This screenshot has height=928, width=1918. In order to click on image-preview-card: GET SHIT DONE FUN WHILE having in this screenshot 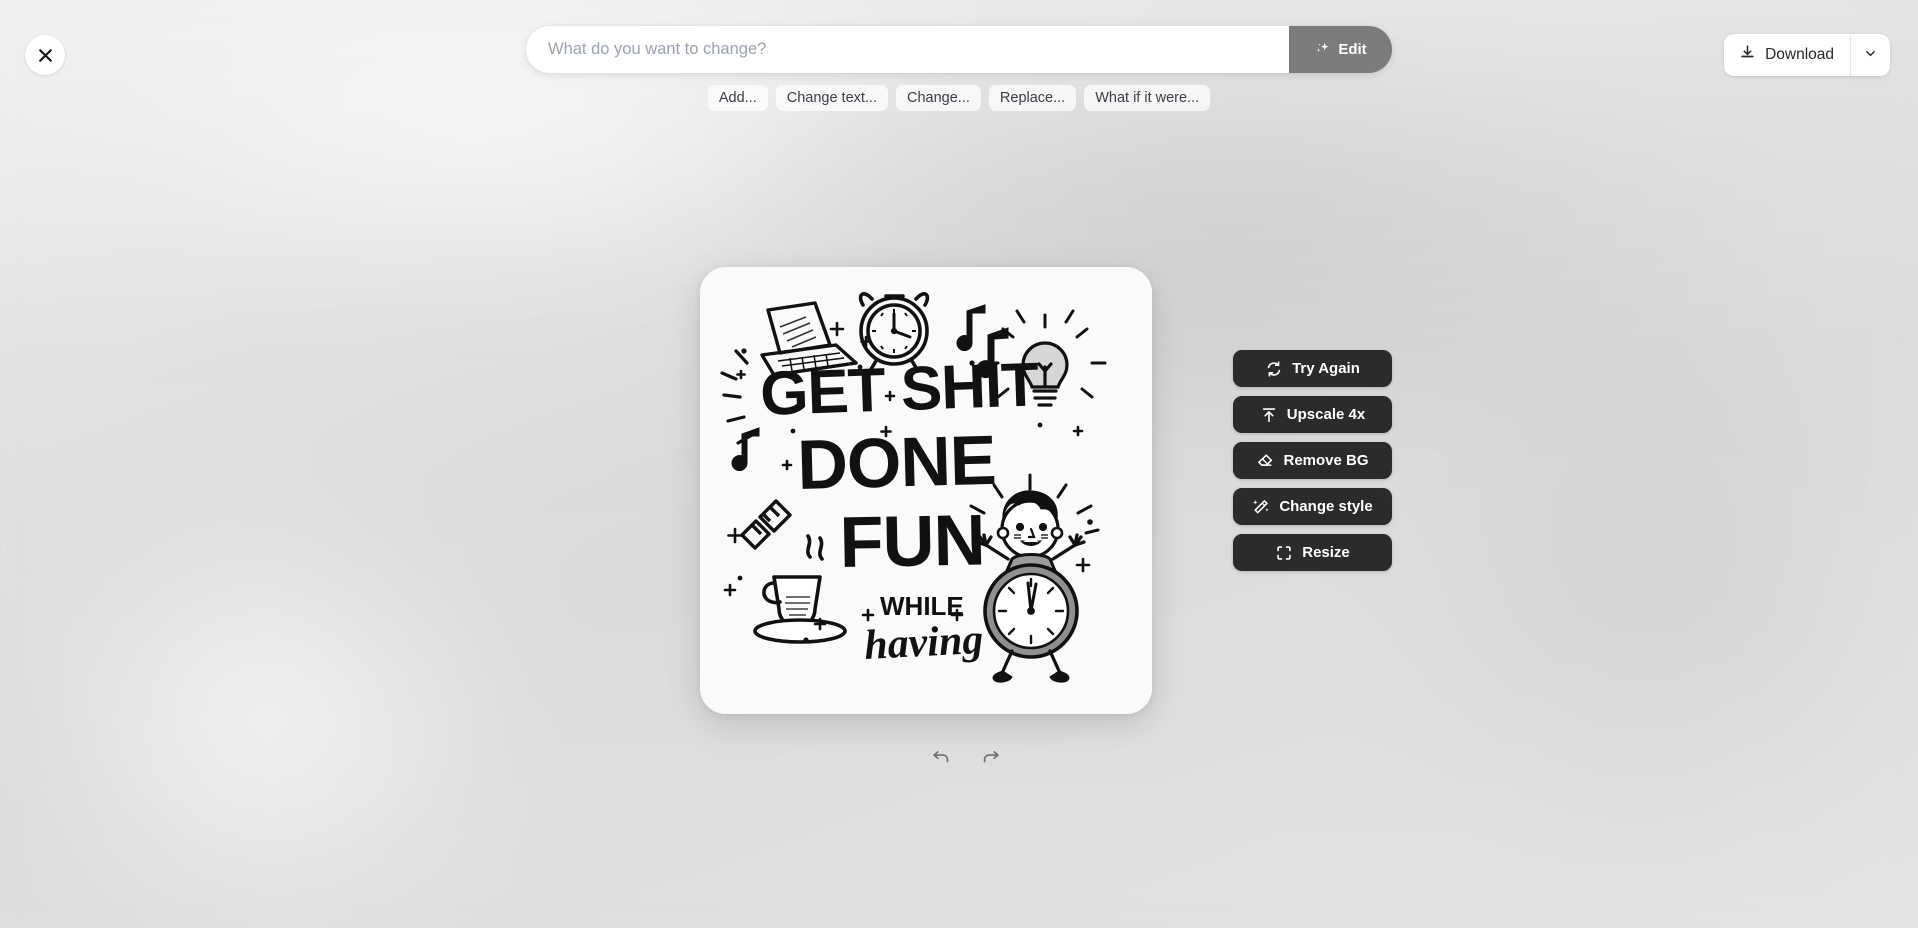, I will do `click(926, 490)`.